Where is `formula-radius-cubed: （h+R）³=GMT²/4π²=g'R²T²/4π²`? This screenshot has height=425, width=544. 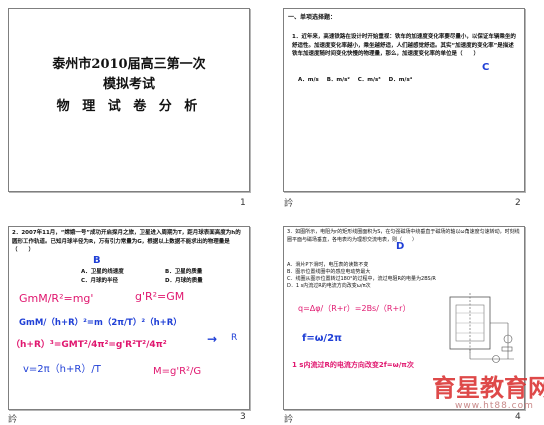
formula-radius-cubed: （h+R）³=GMT²/4π²=g'R²T²/4π² is located at coordinates (89, 345).